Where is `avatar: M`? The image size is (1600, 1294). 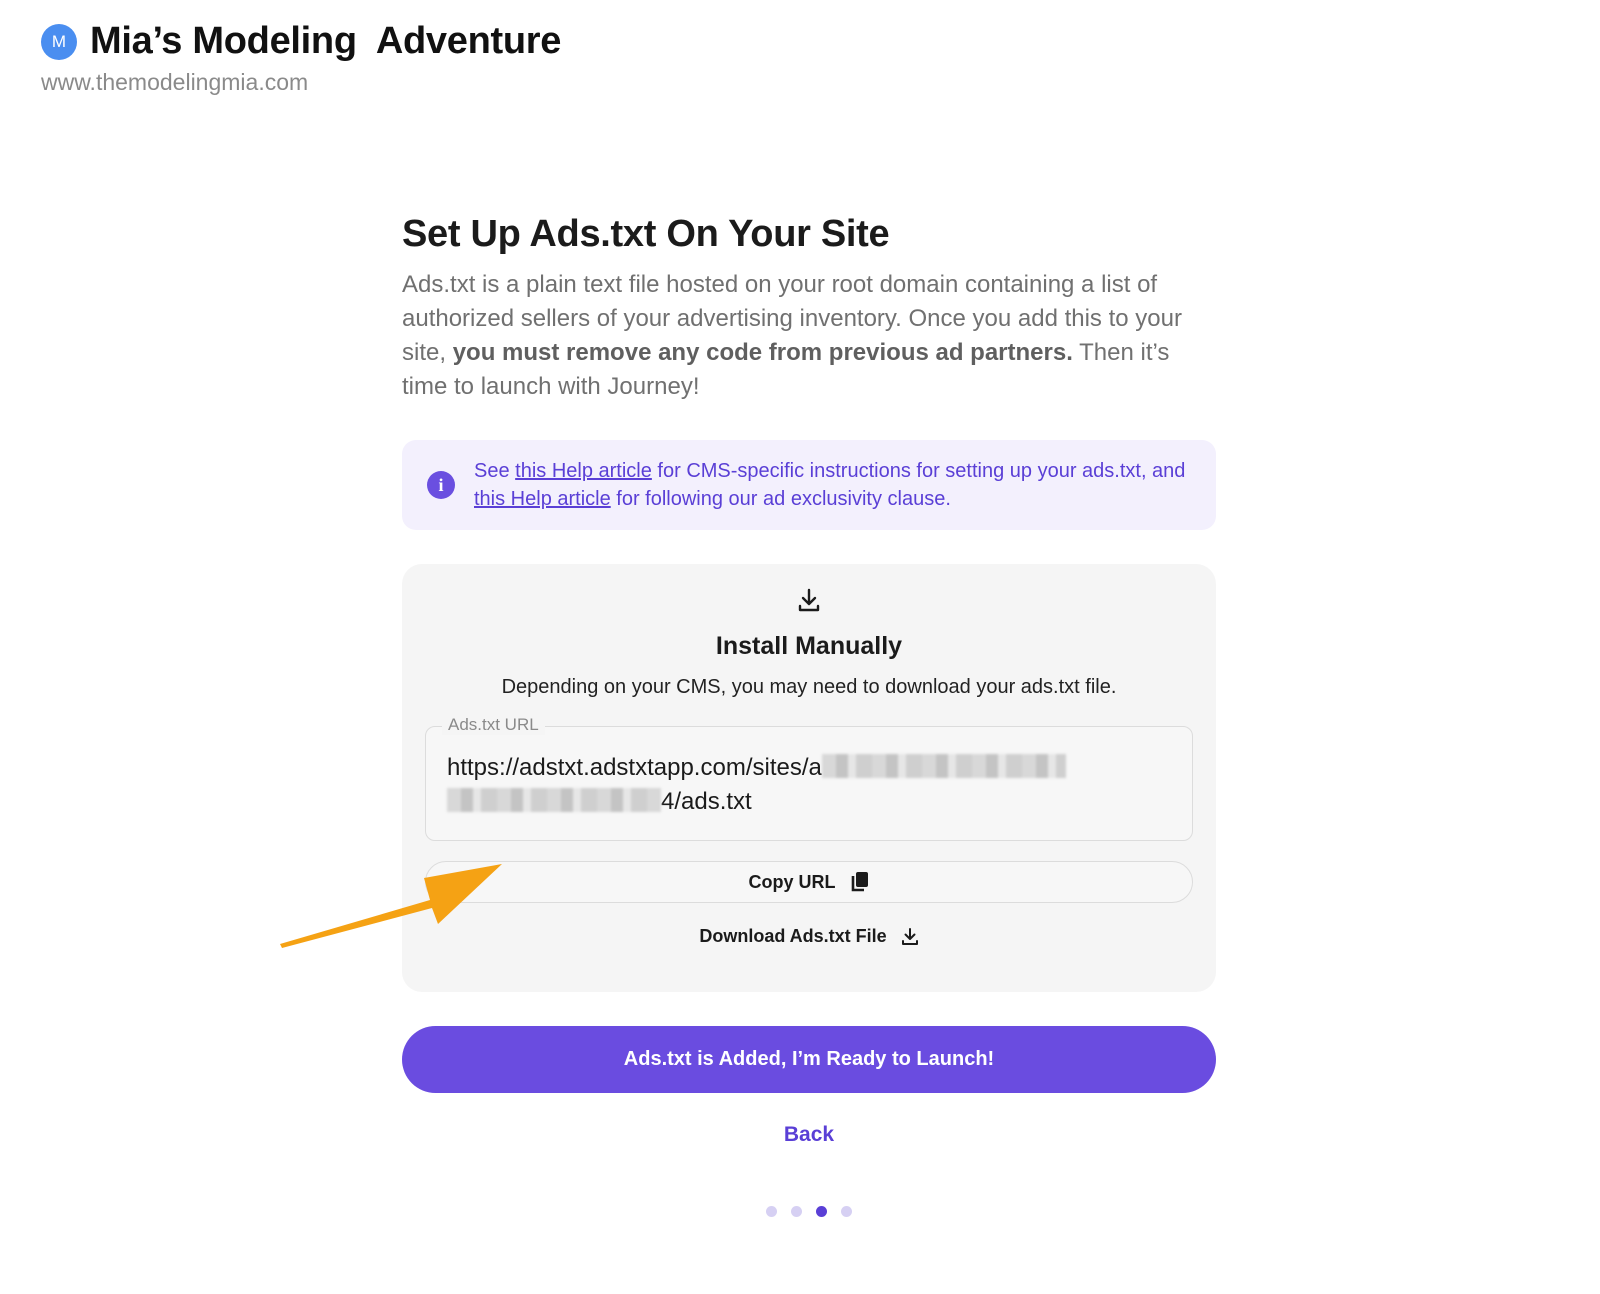
avatar: M is located at coordinates (59, 41).